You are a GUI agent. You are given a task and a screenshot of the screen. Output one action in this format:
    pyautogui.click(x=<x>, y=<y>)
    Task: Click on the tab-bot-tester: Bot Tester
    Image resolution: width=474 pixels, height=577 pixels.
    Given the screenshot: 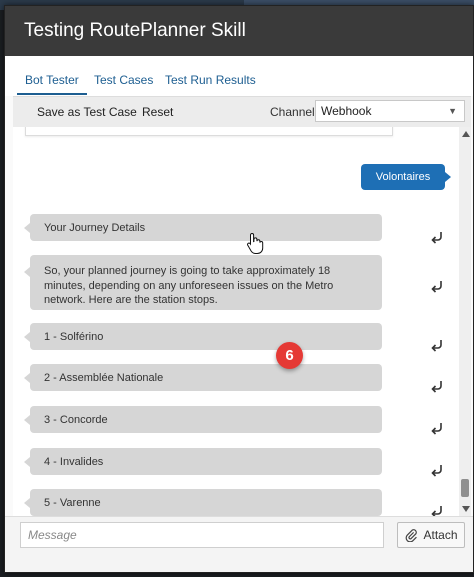 What is the action you would take?
    pyautogui.click(x=52, y=84)
    